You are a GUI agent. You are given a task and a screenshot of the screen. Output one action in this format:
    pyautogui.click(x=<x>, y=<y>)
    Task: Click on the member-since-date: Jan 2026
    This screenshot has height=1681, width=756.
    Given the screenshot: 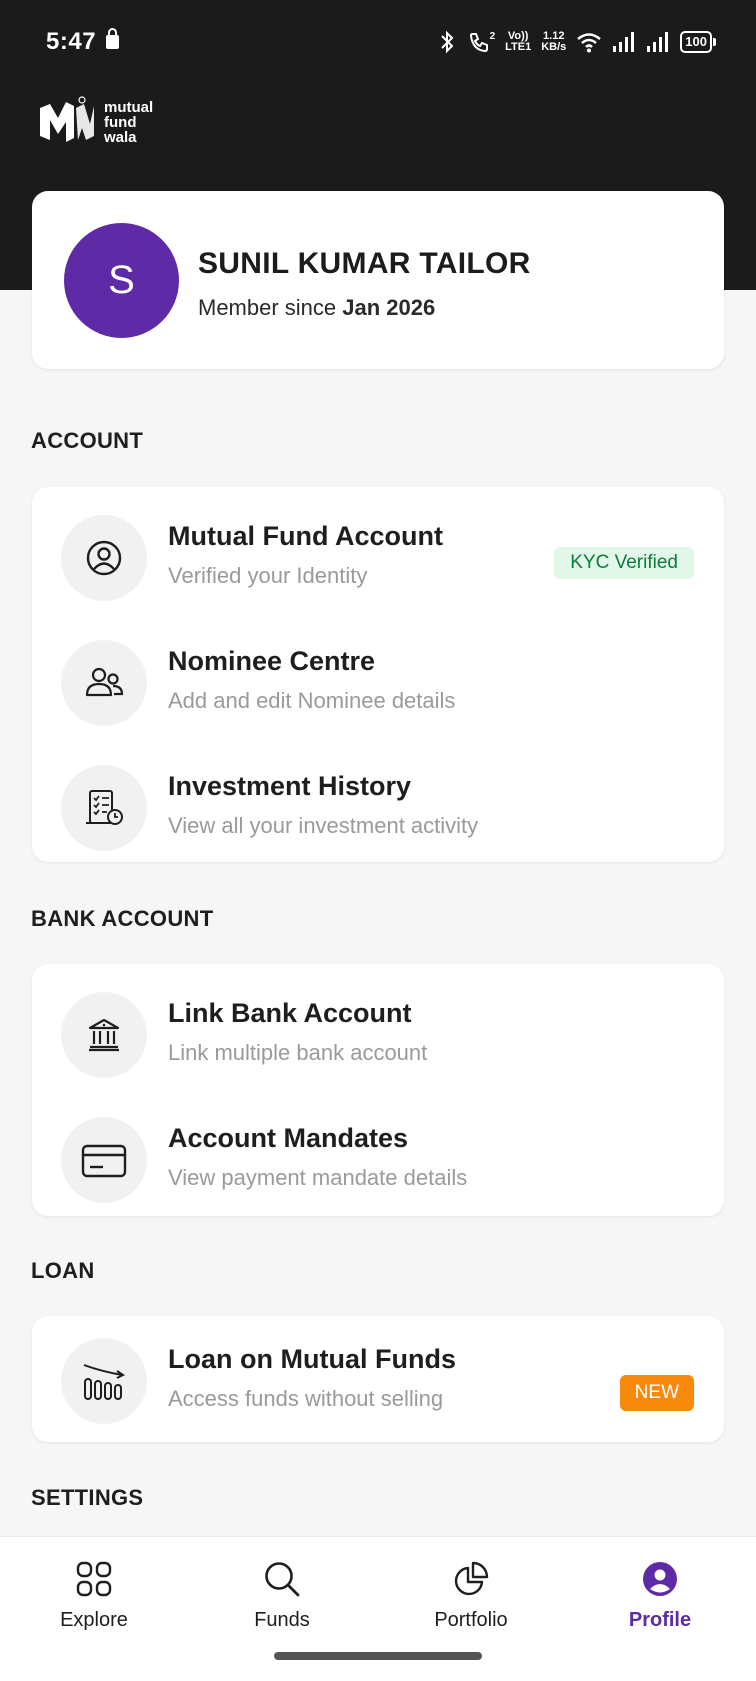 What is the action you would take?
    pyautogui.click(x=389, y=307)
    